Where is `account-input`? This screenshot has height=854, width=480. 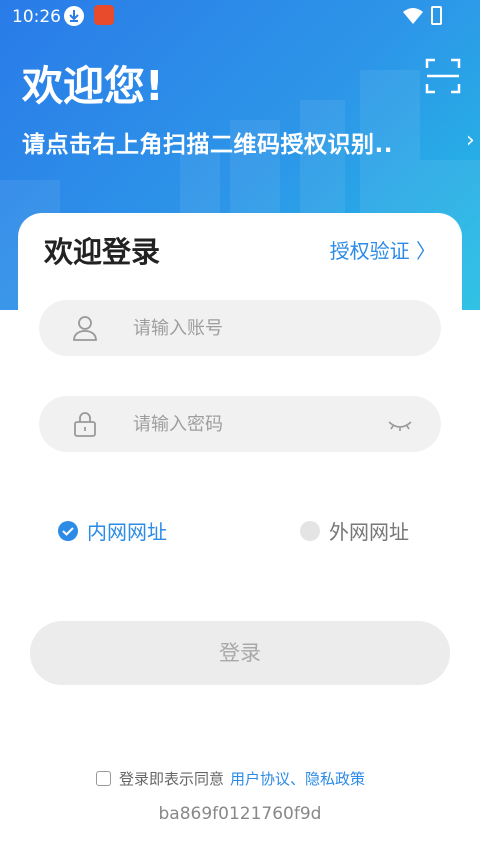 account-input is located at coordinates (253, 328).